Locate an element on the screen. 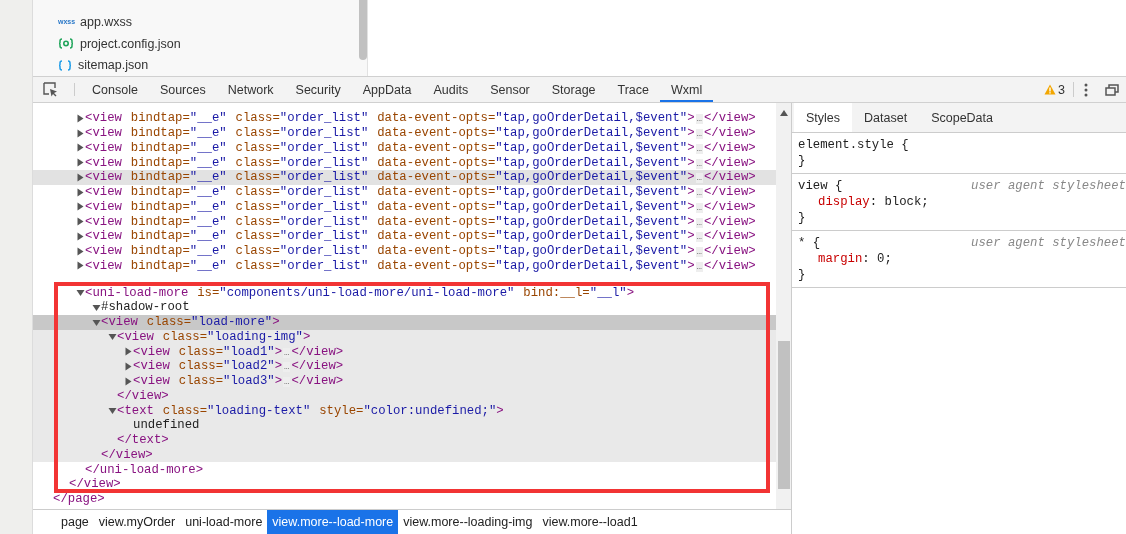  element-tag: <uni-load-more is="components/uni-load-more/uni-load-more" bind:__l="__l"> is located at coordinates (360, 292).